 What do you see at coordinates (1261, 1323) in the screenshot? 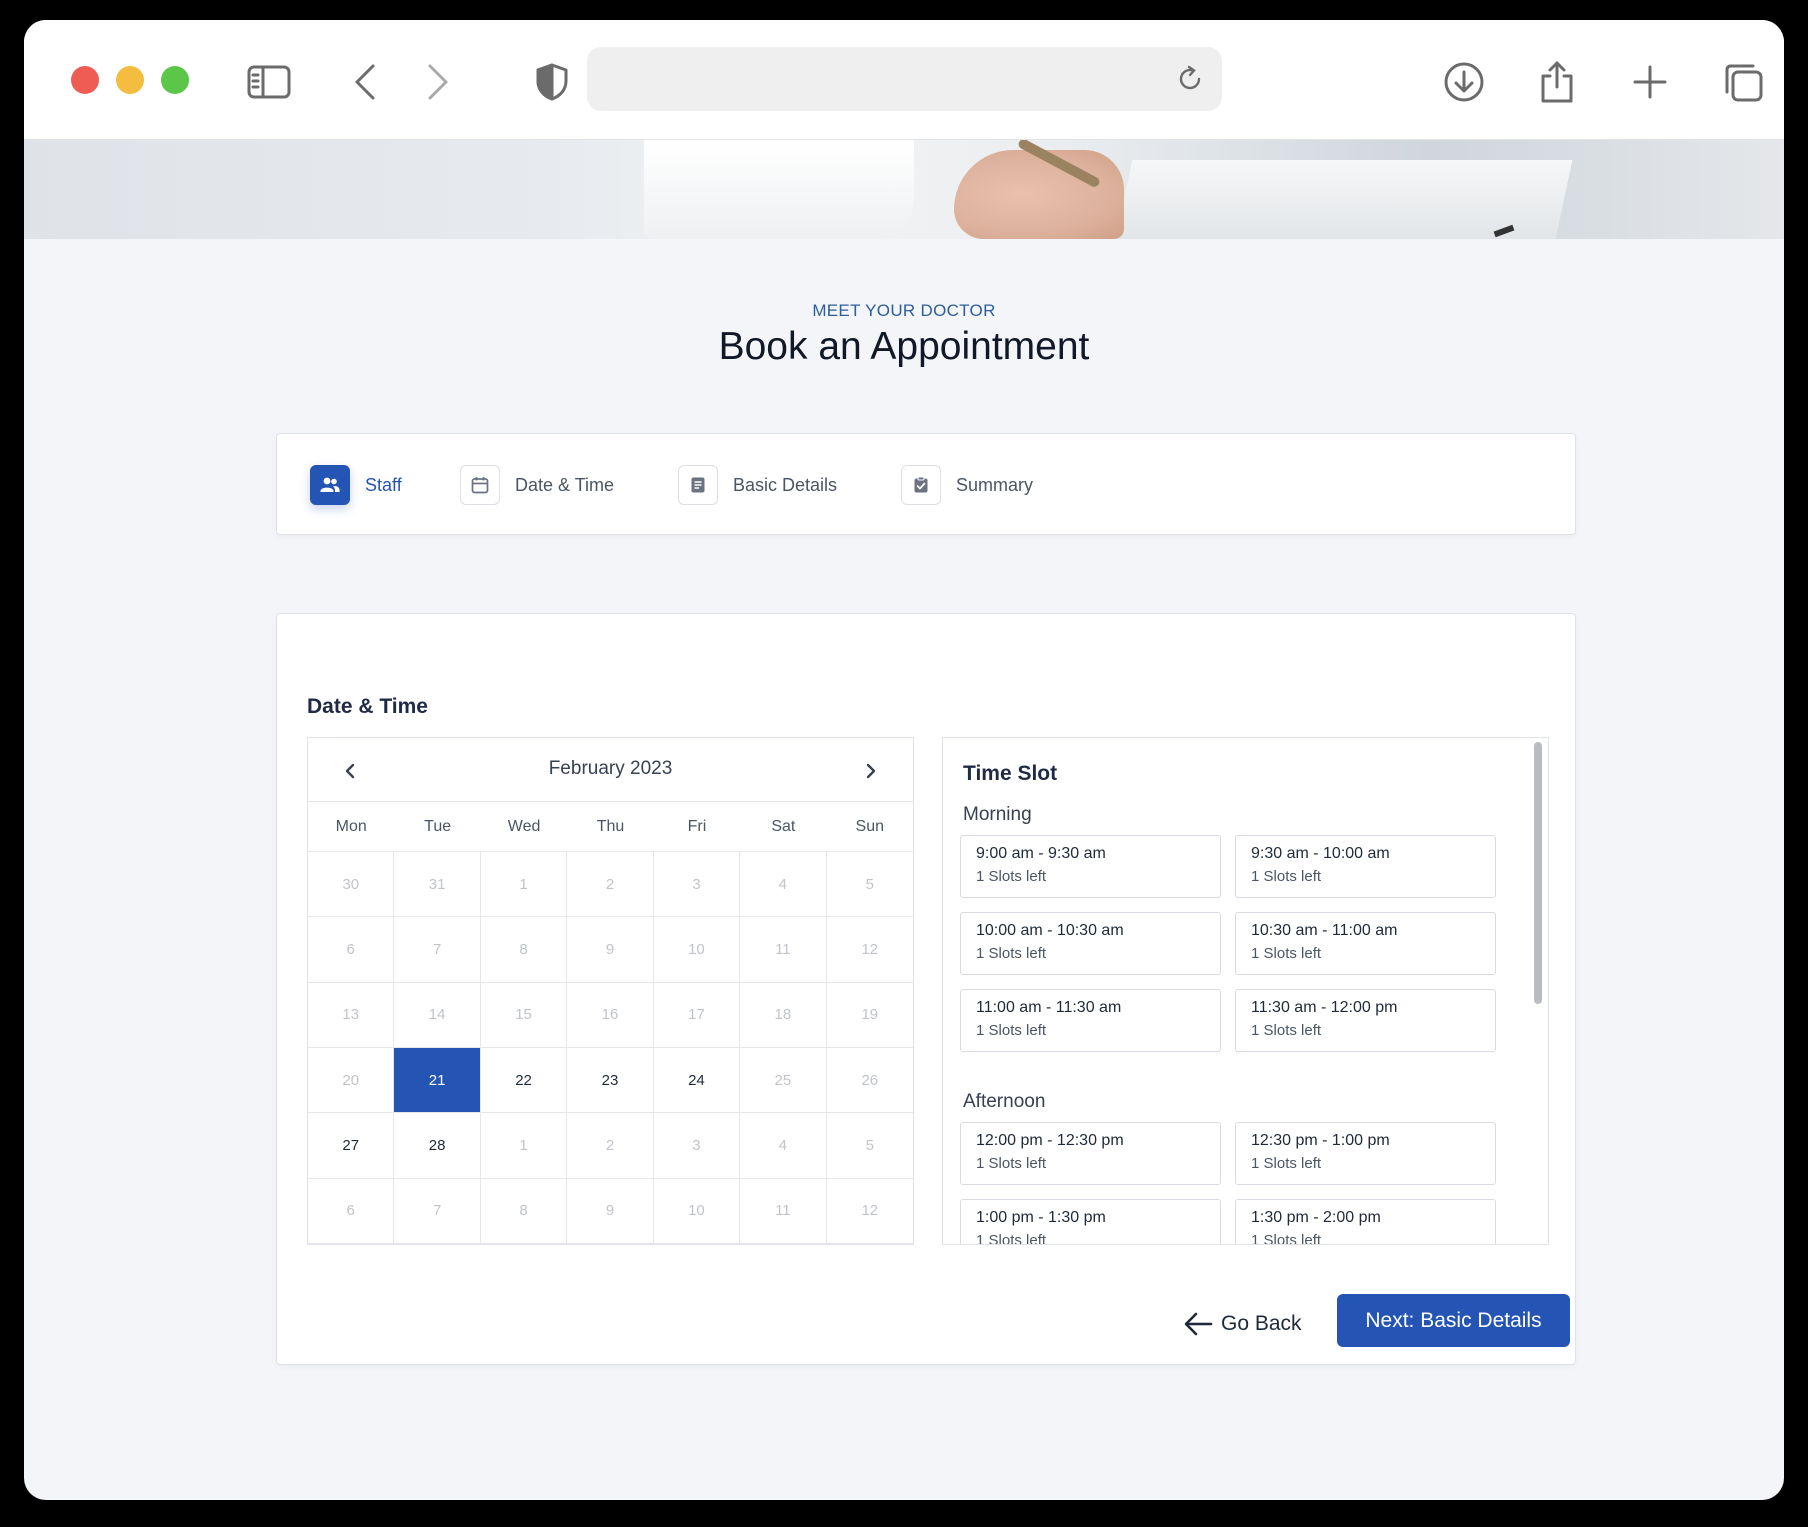
I see `go-back-label: Go Back` at bounding box center [1261, 1323].